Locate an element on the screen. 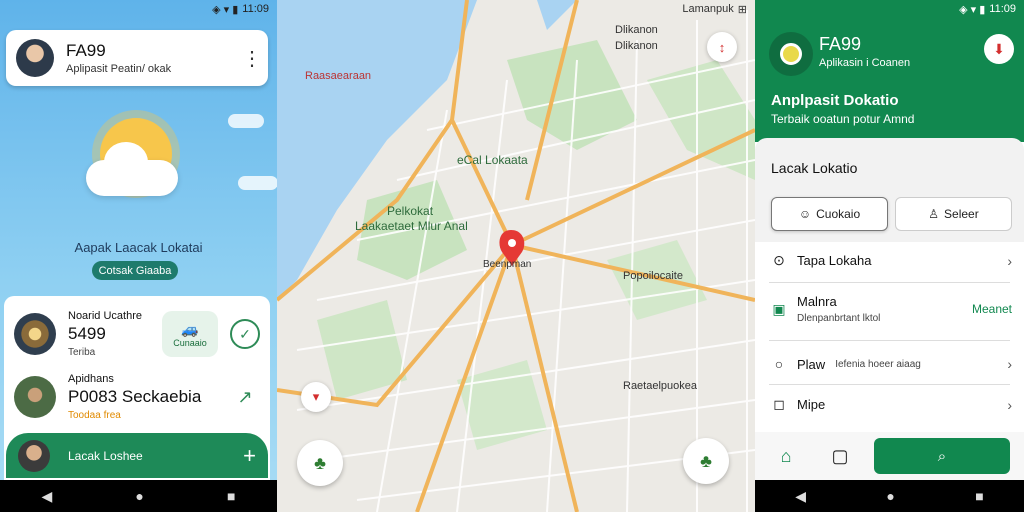  person-icon: ♙ is located at coordinates (934, 214).